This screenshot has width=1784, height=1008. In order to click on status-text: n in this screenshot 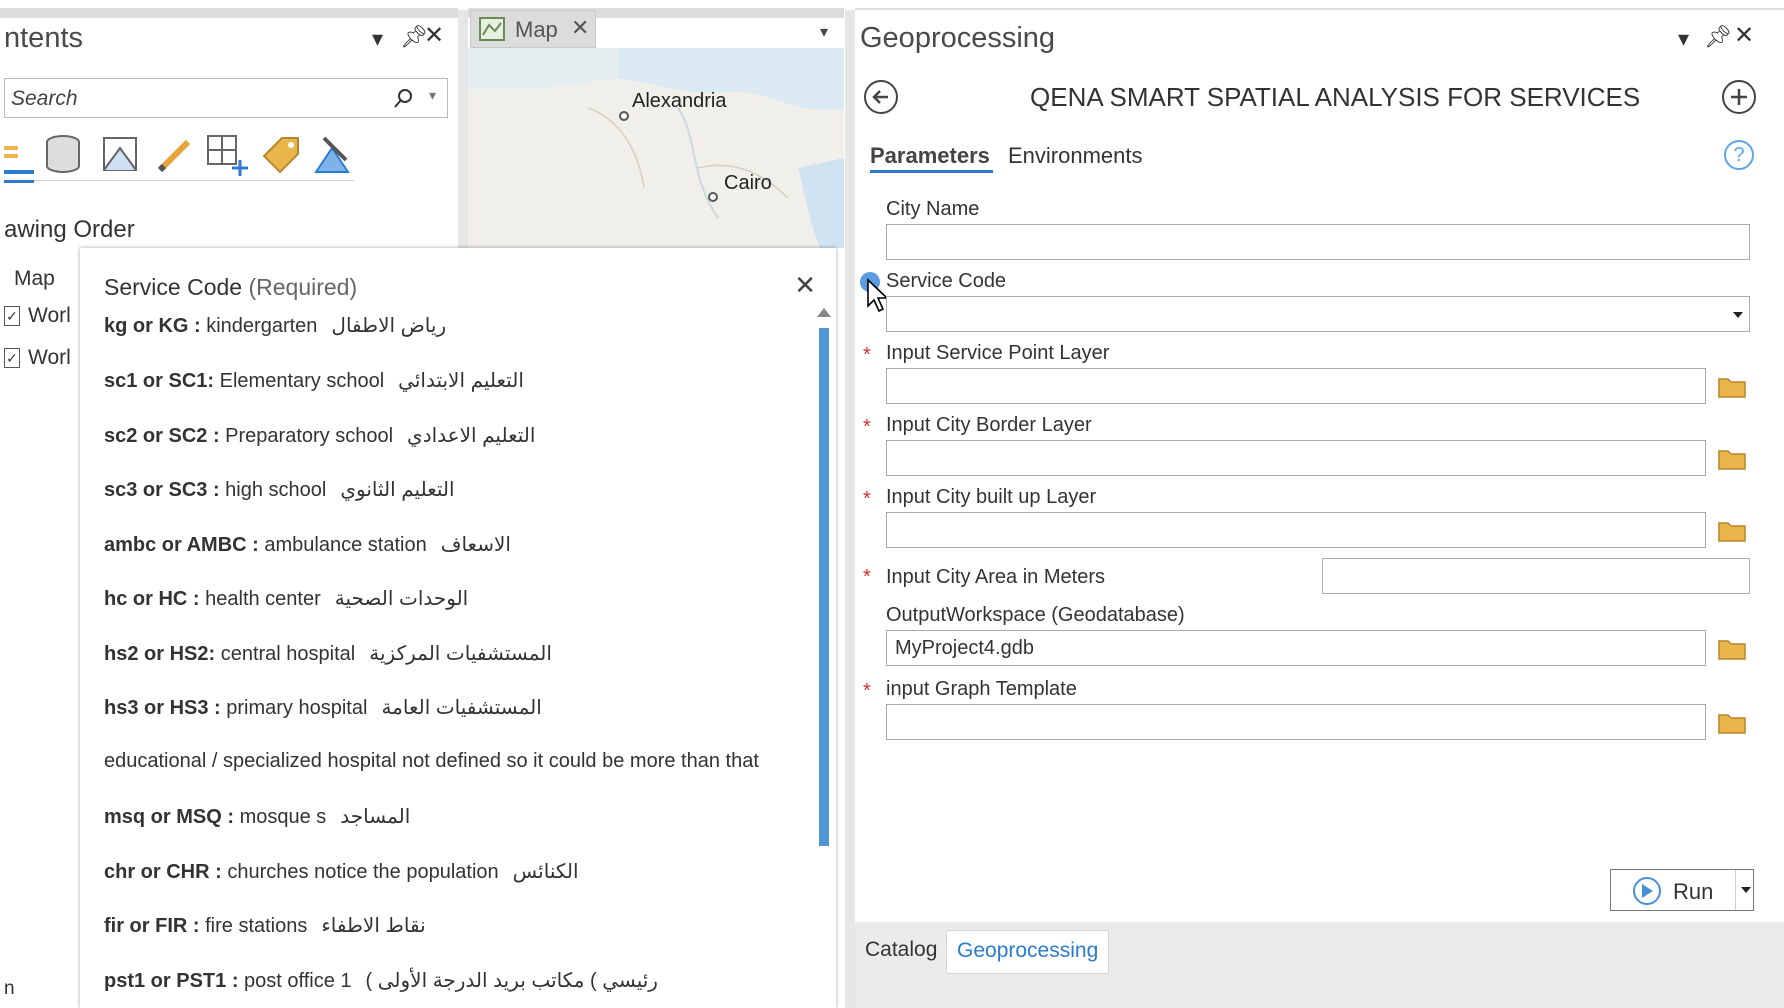, I will do `click(9, 988)`.